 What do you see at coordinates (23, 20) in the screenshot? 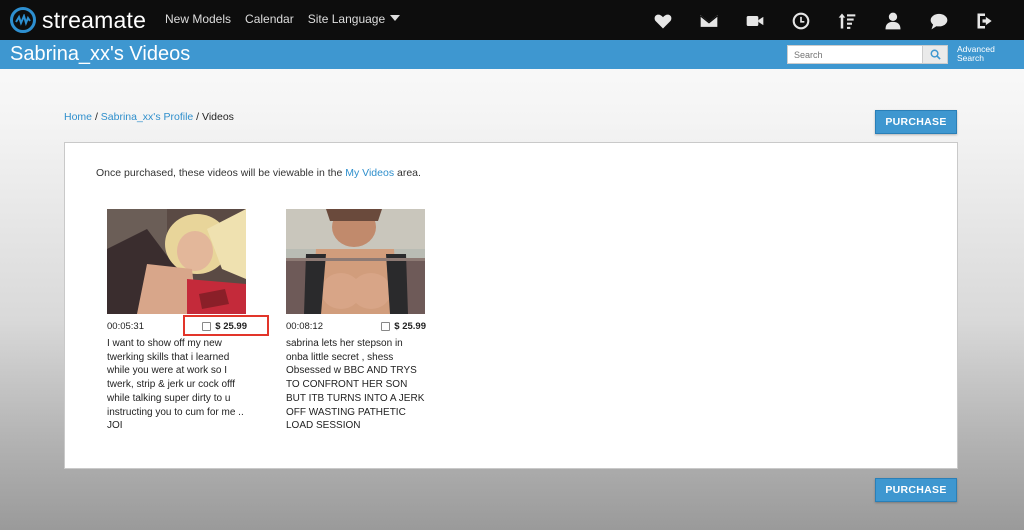
I see `streamate-logo-icon` at bounding box center [23, 20].